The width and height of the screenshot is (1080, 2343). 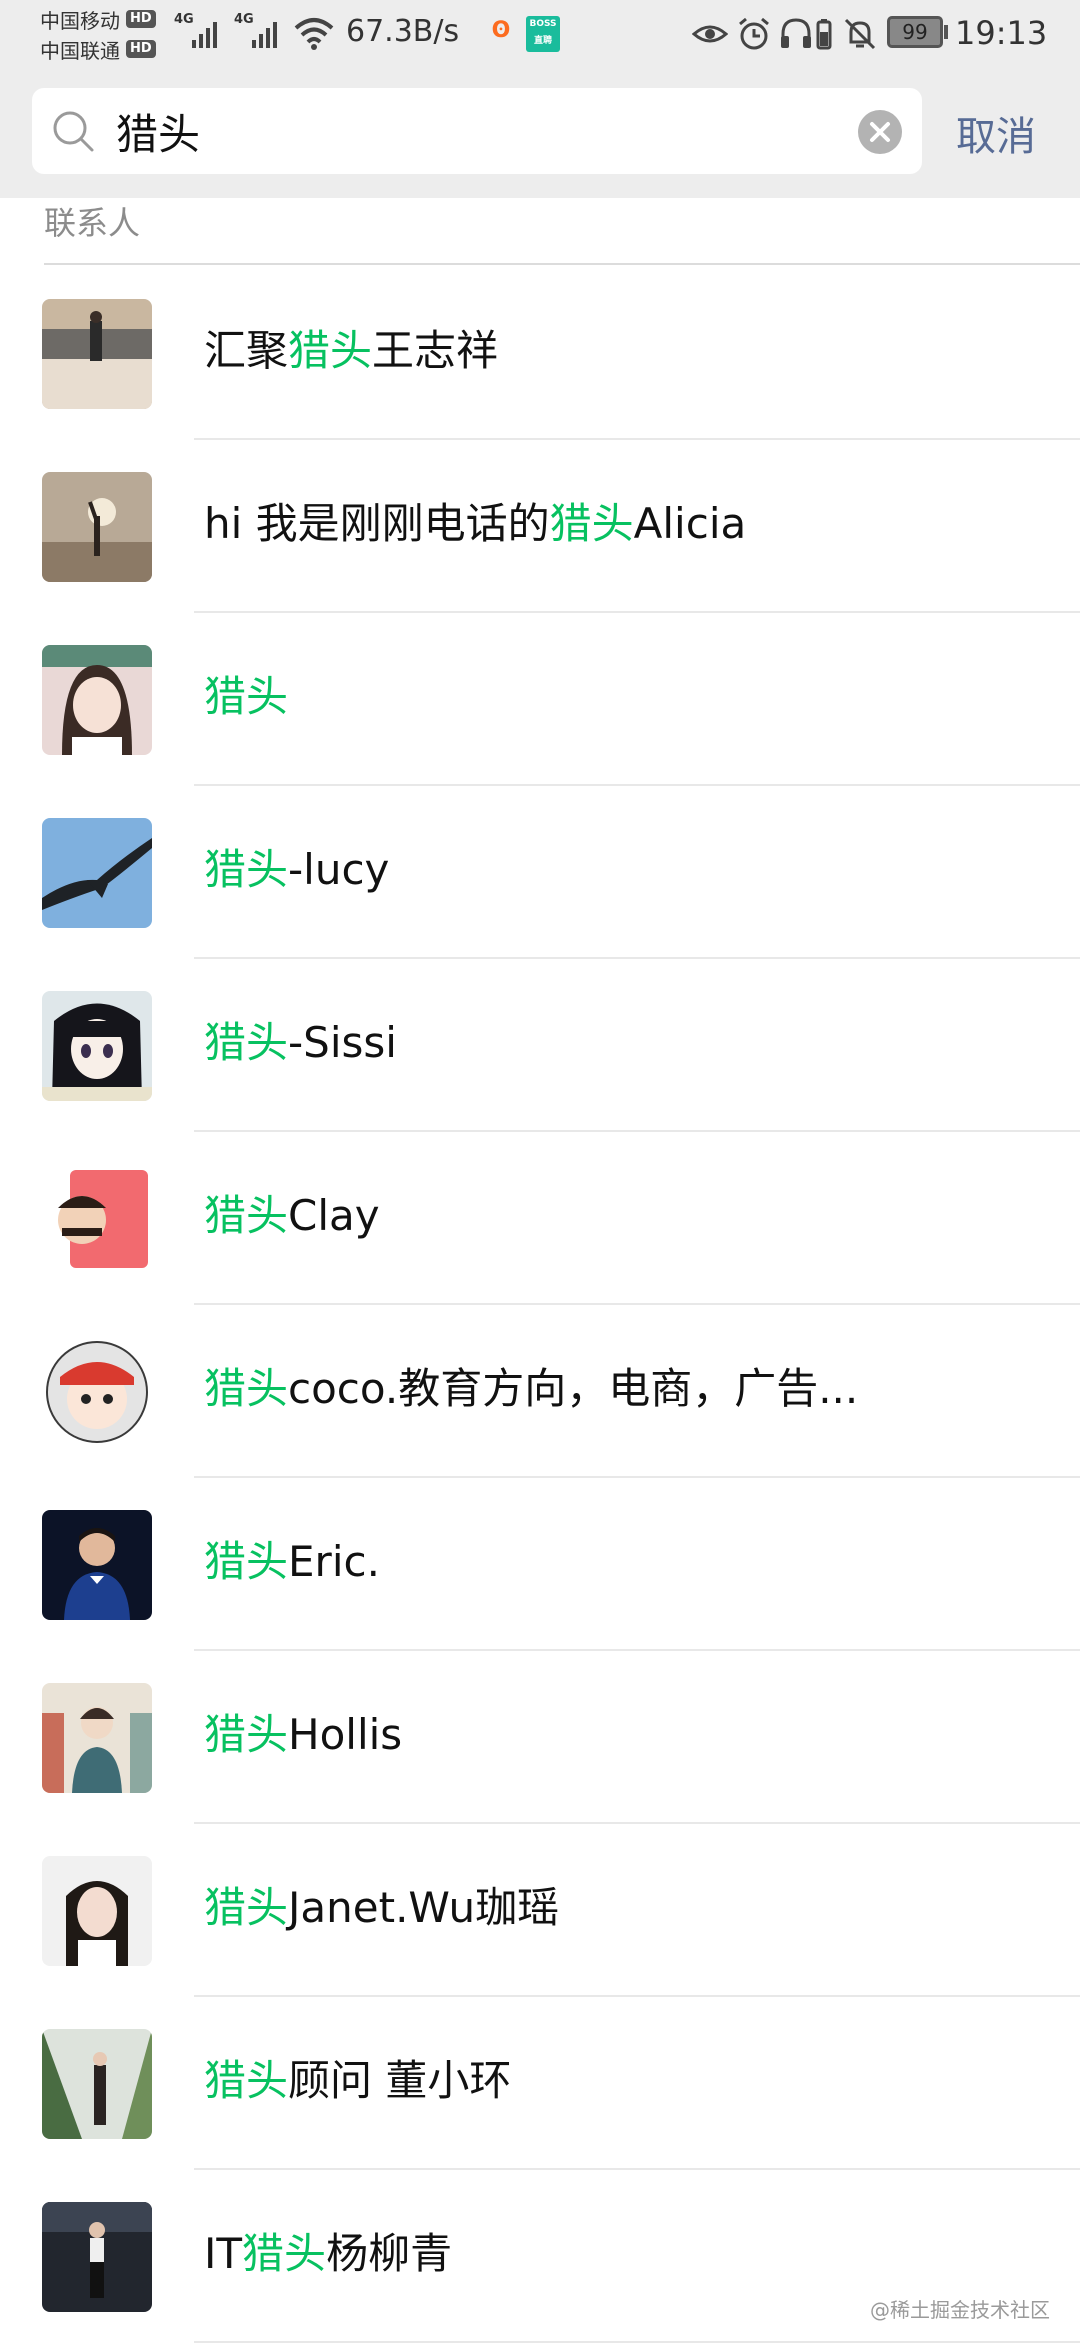 I want to click on net-speed: 67.3B/s, so click(x=403, y=31).